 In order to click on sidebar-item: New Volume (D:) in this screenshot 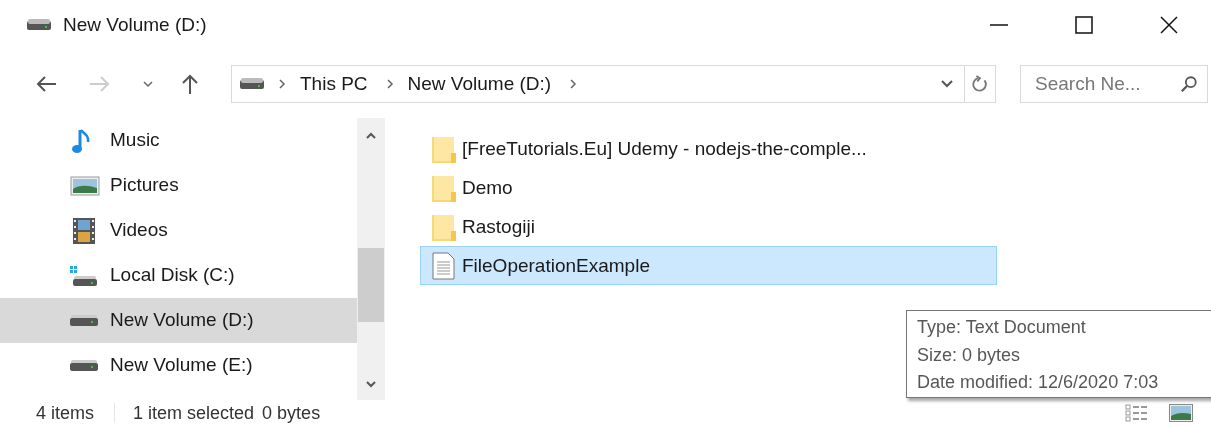, I will do `click(178, 320)`.